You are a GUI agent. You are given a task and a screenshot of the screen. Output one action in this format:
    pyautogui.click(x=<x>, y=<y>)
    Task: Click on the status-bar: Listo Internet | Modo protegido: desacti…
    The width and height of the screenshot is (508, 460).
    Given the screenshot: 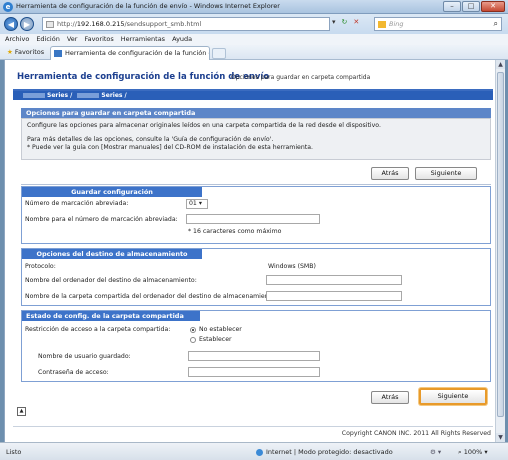 What is the action you would take?
    pyautogui.click(x=254, y=451)
    